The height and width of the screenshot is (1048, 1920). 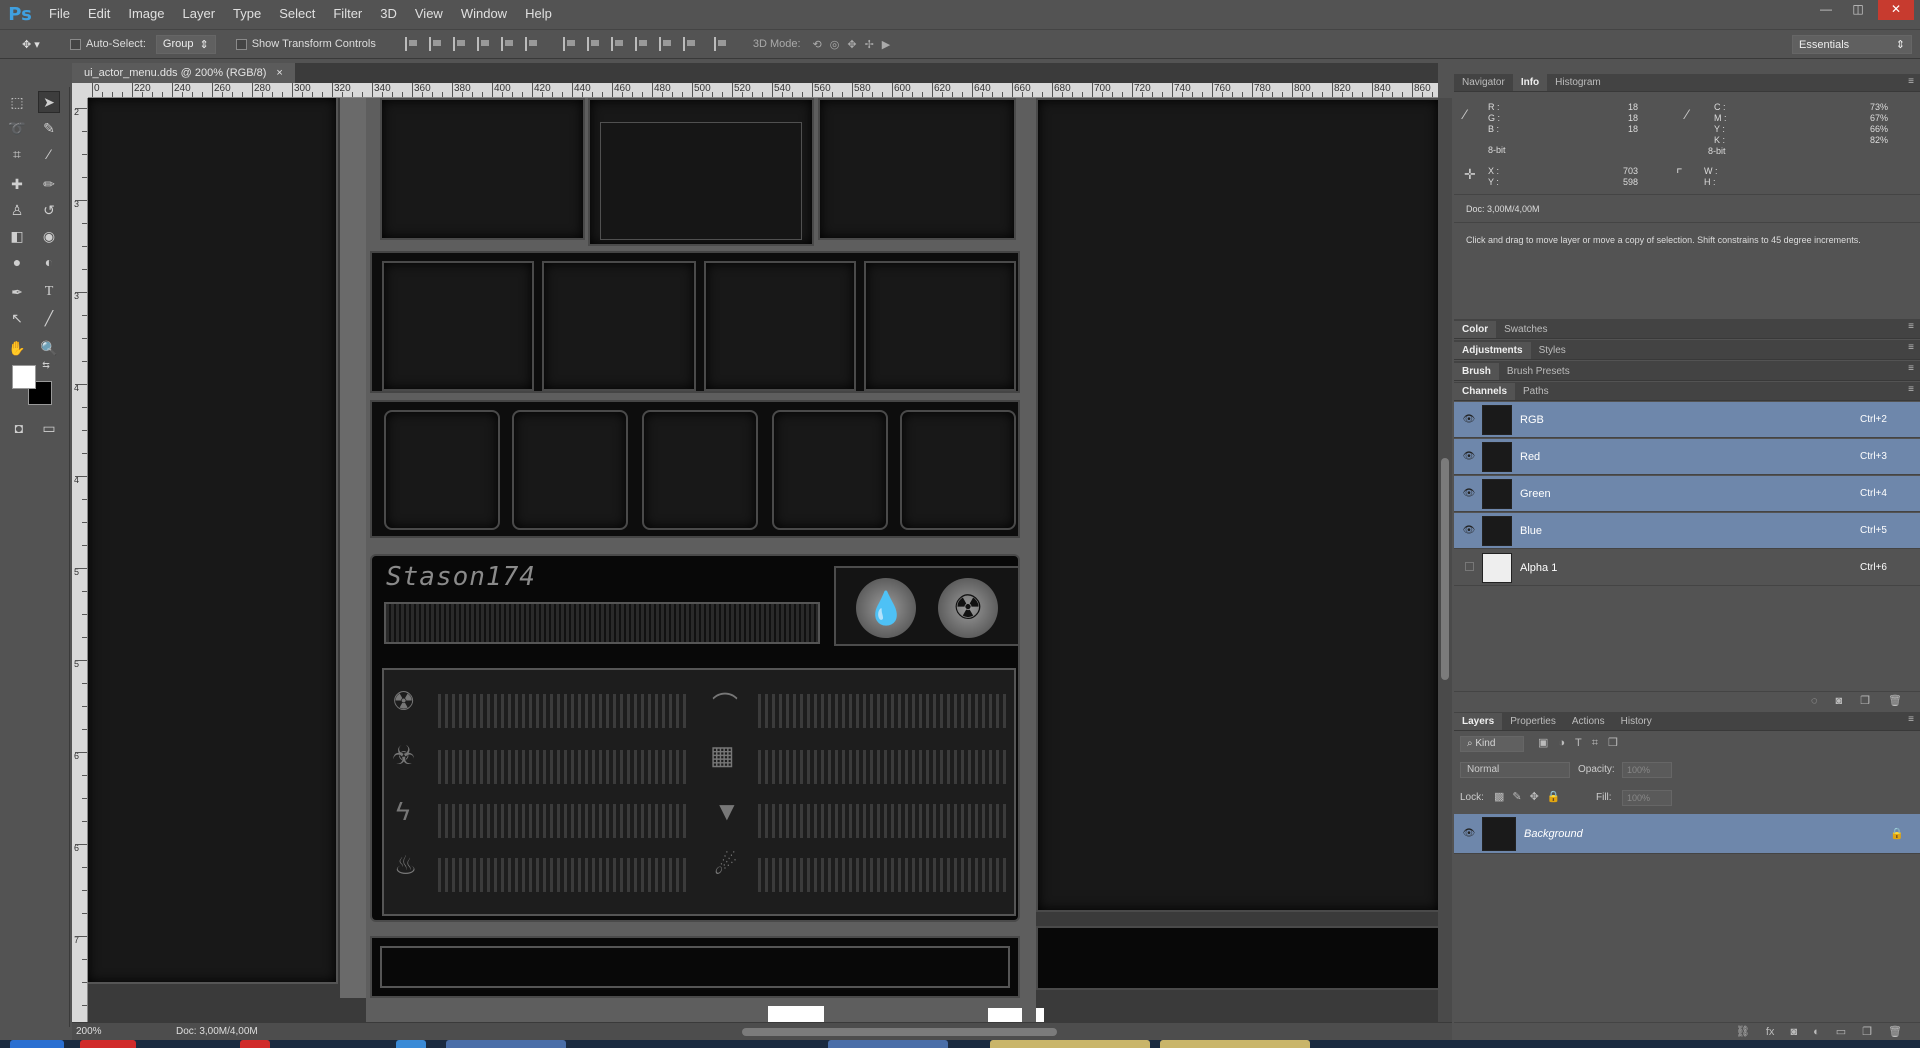 I want to click on distribute-top-icon, so click(x=569, y=44).